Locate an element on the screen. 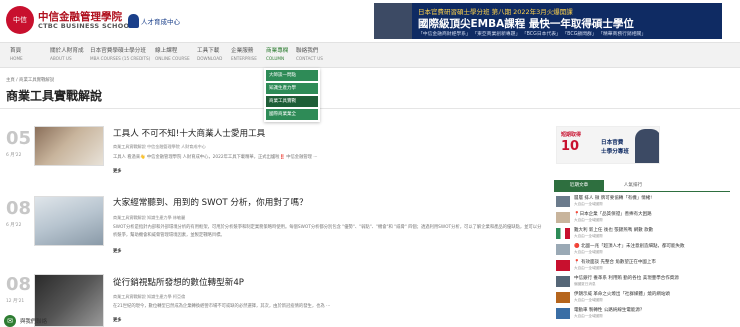 The height and width of the screenshot is (327, 740). sidebar-article-title: 中信銀行 養革系 利用賄 勤的各拉 美現豐學合作資源 is located at coordinates (651, 278).